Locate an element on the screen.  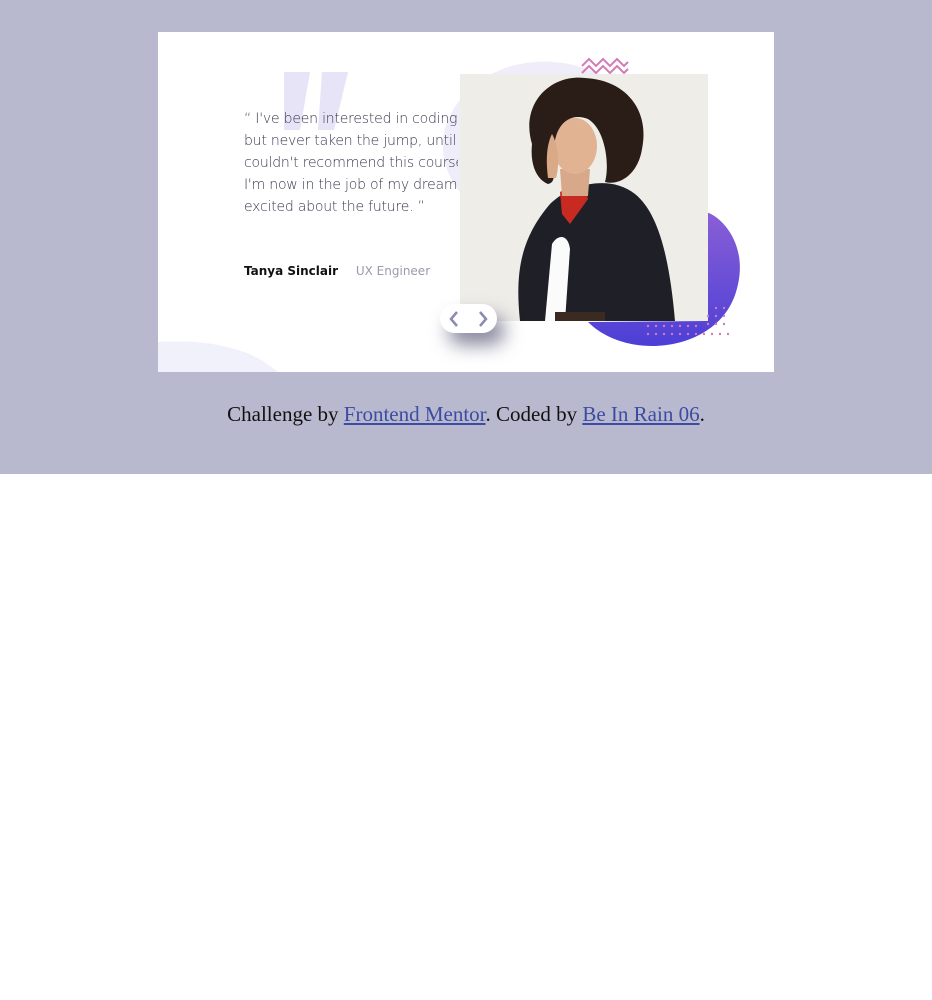
frontend-mentor-link: Frontend Mentor is located at coordinates (415, 414).